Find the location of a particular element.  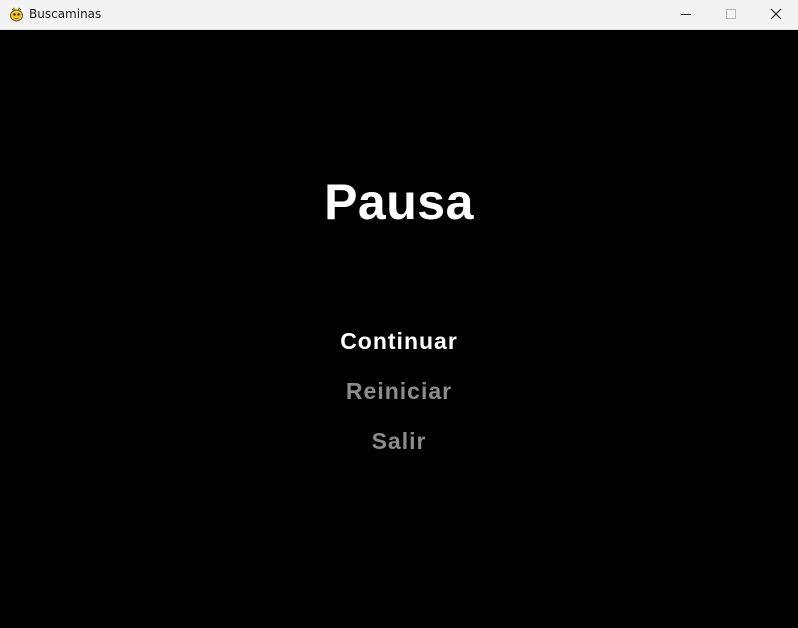

continue-menu-item: Continuar is located at coordinates (399, 341).